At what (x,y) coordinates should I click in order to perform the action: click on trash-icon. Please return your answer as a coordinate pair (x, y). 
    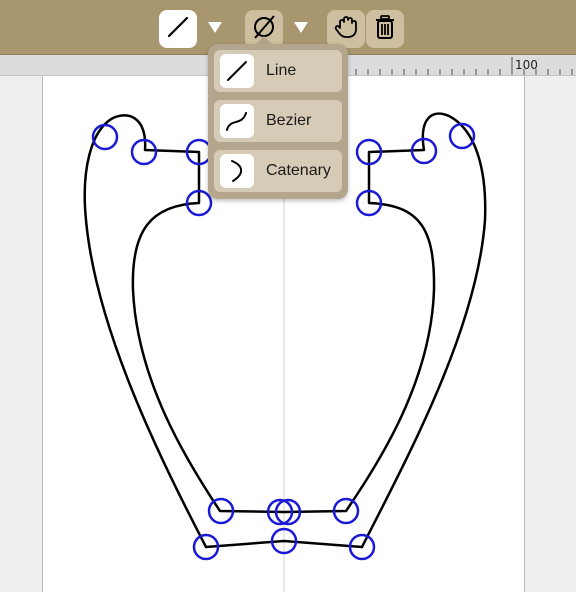
    Looking at the image, I should click on (385, 29).